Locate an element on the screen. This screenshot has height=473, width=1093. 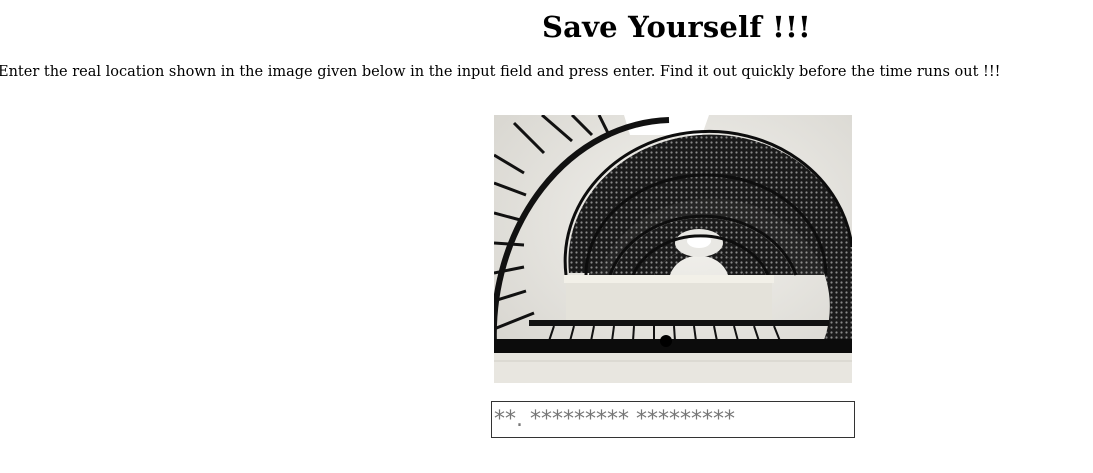
answer-input is located at coordinates (673, 419).